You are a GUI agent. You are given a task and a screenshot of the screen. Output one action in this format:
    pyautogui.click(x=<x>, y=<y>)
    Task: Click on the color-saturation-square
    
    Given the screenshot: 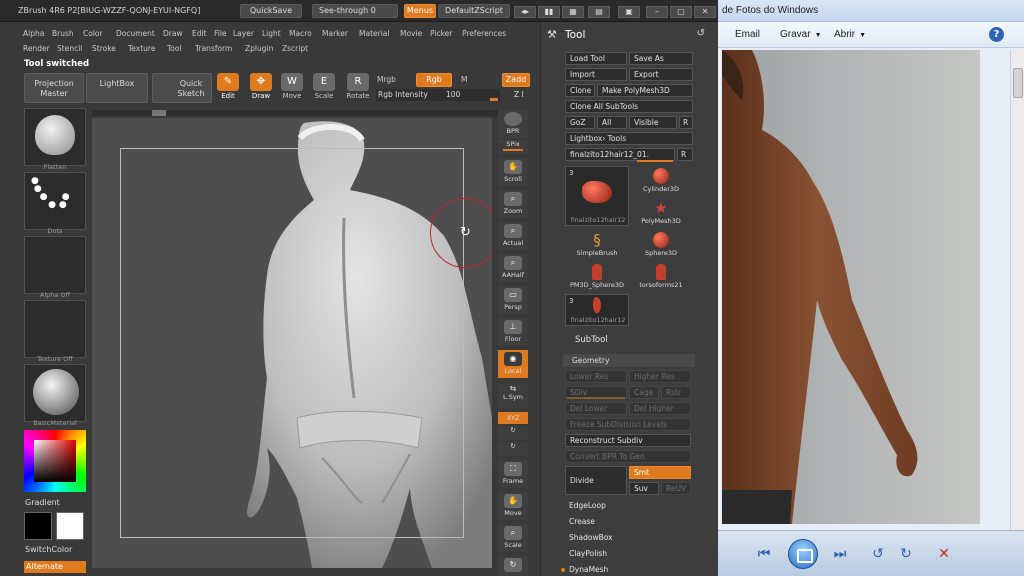 What is the action you would take?
    pyautogui.click(x=55, y=461)
    